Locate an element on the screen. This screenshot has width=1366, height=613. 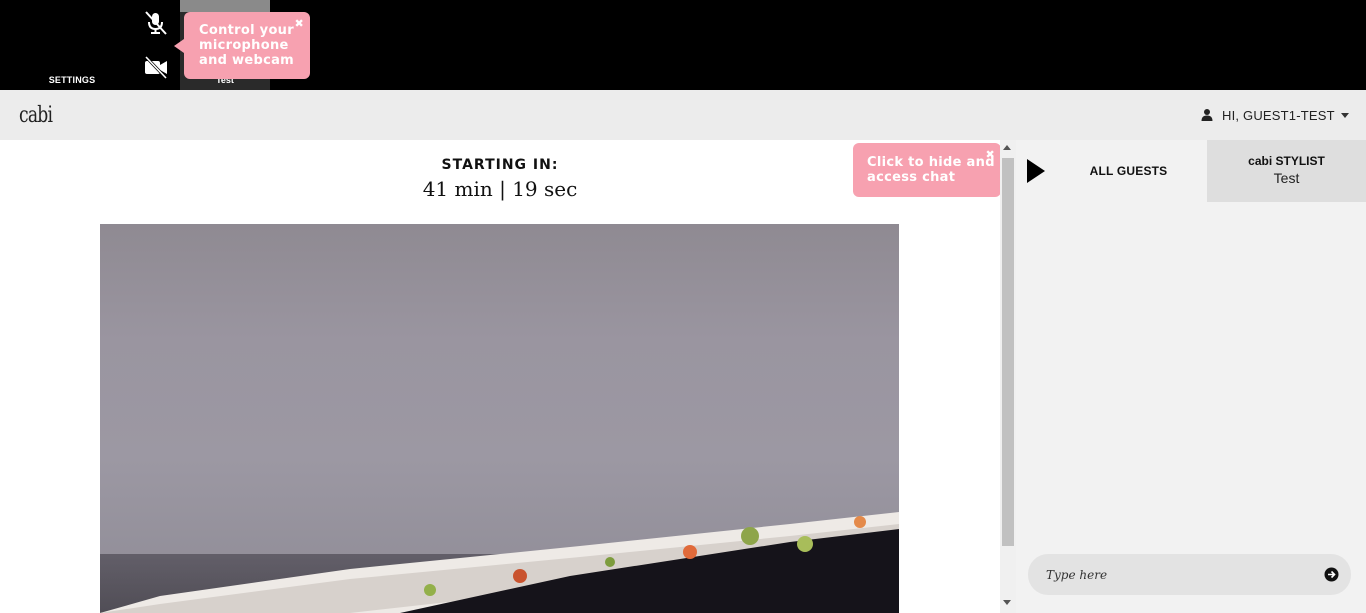
starting-in-label: STARTING IN: is located at coordinates (500, 165).